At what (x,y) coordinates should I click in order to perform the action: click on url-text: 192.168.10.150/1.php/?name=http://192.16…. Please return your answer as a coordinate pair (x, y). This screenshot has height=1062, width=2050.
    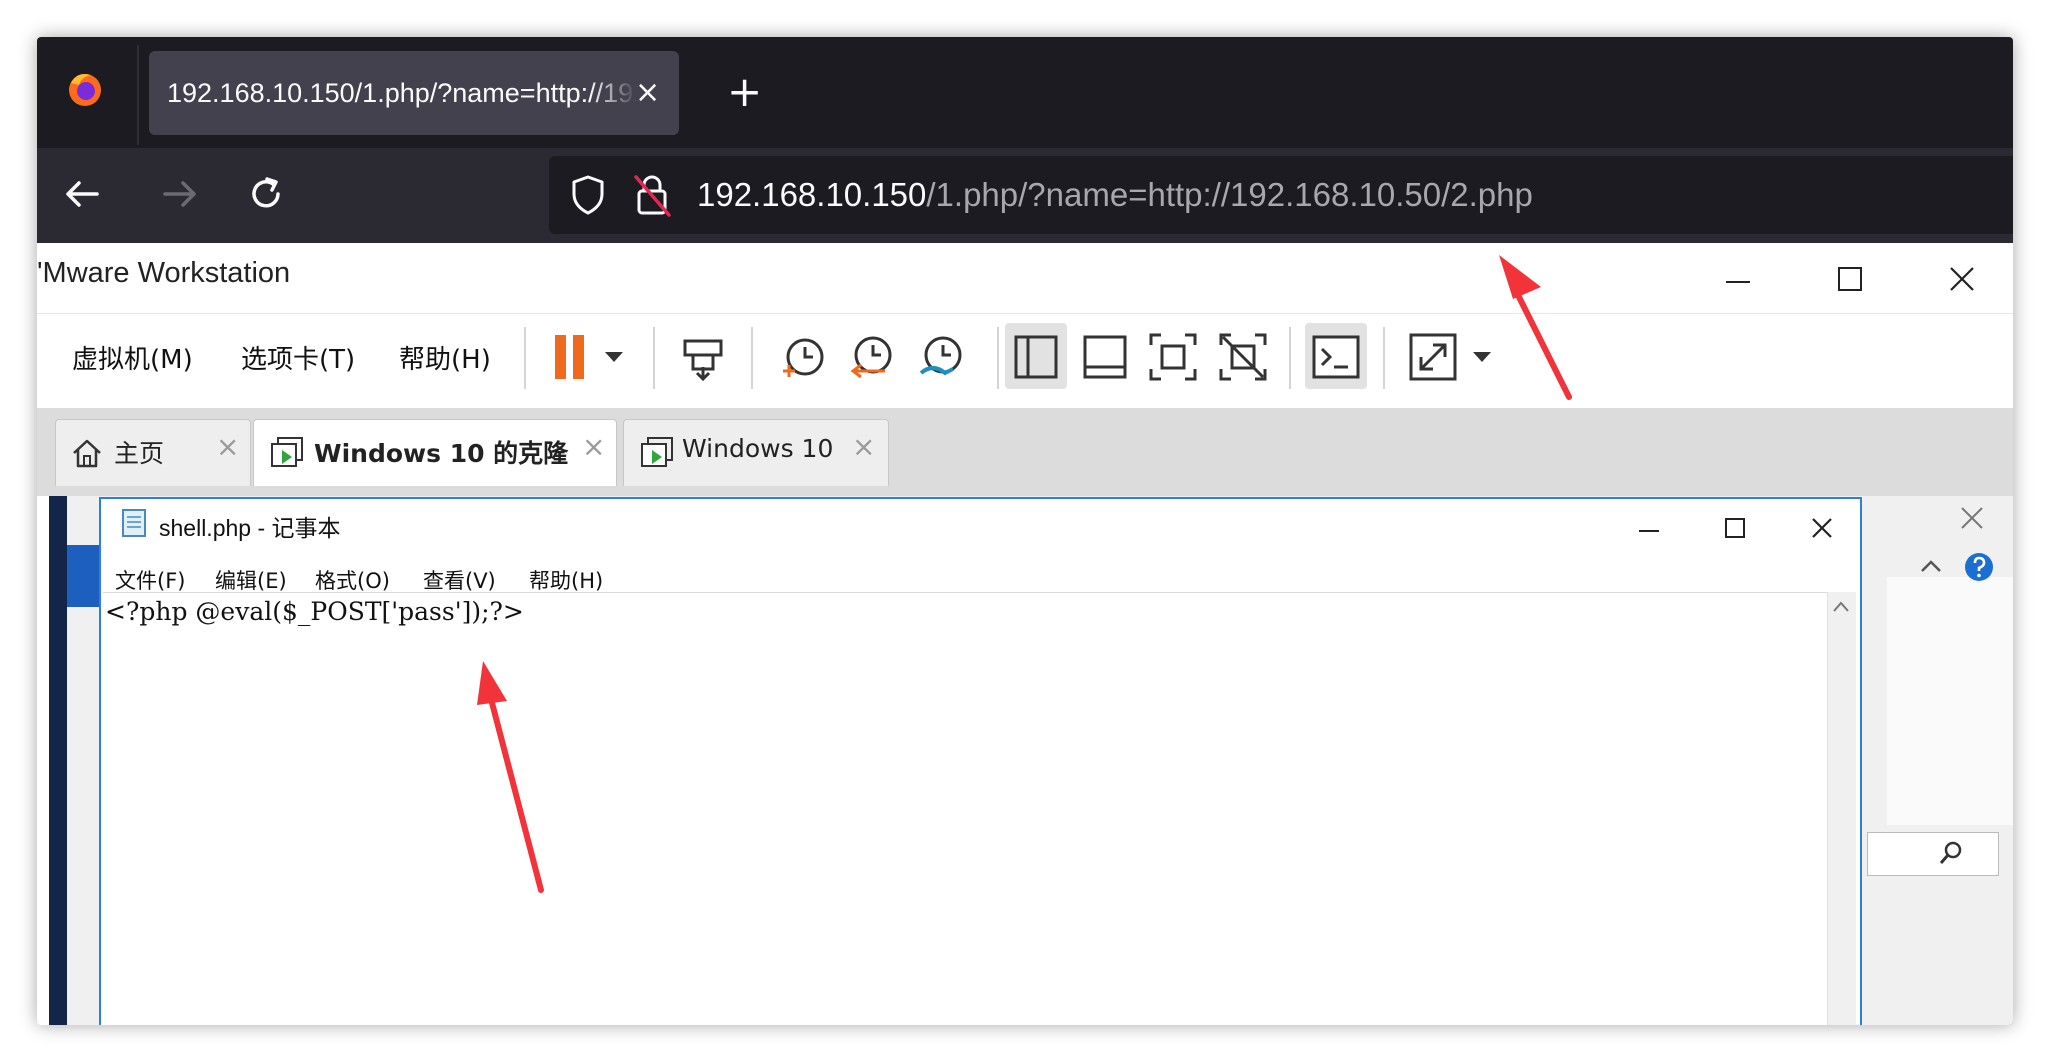
    Looking at the image, I should click on (1115, 195).